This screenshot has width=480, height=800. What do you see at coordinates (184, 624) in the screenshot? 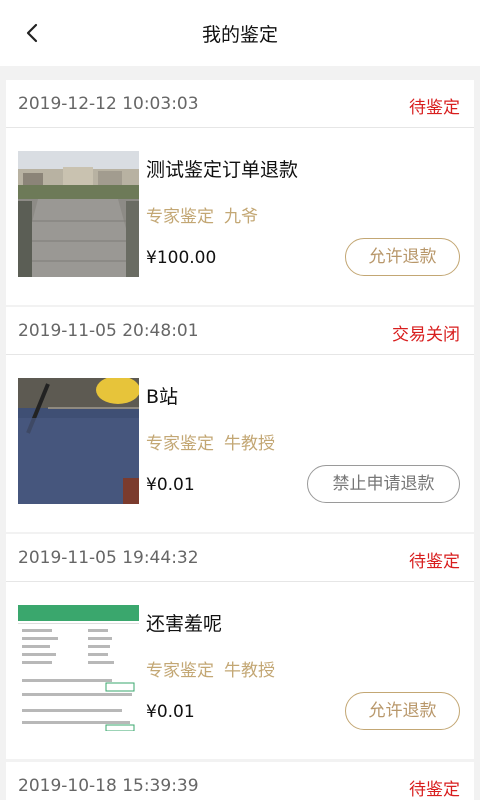
I see `order-title: 还害羞呢` at bounding box center [184, 624].